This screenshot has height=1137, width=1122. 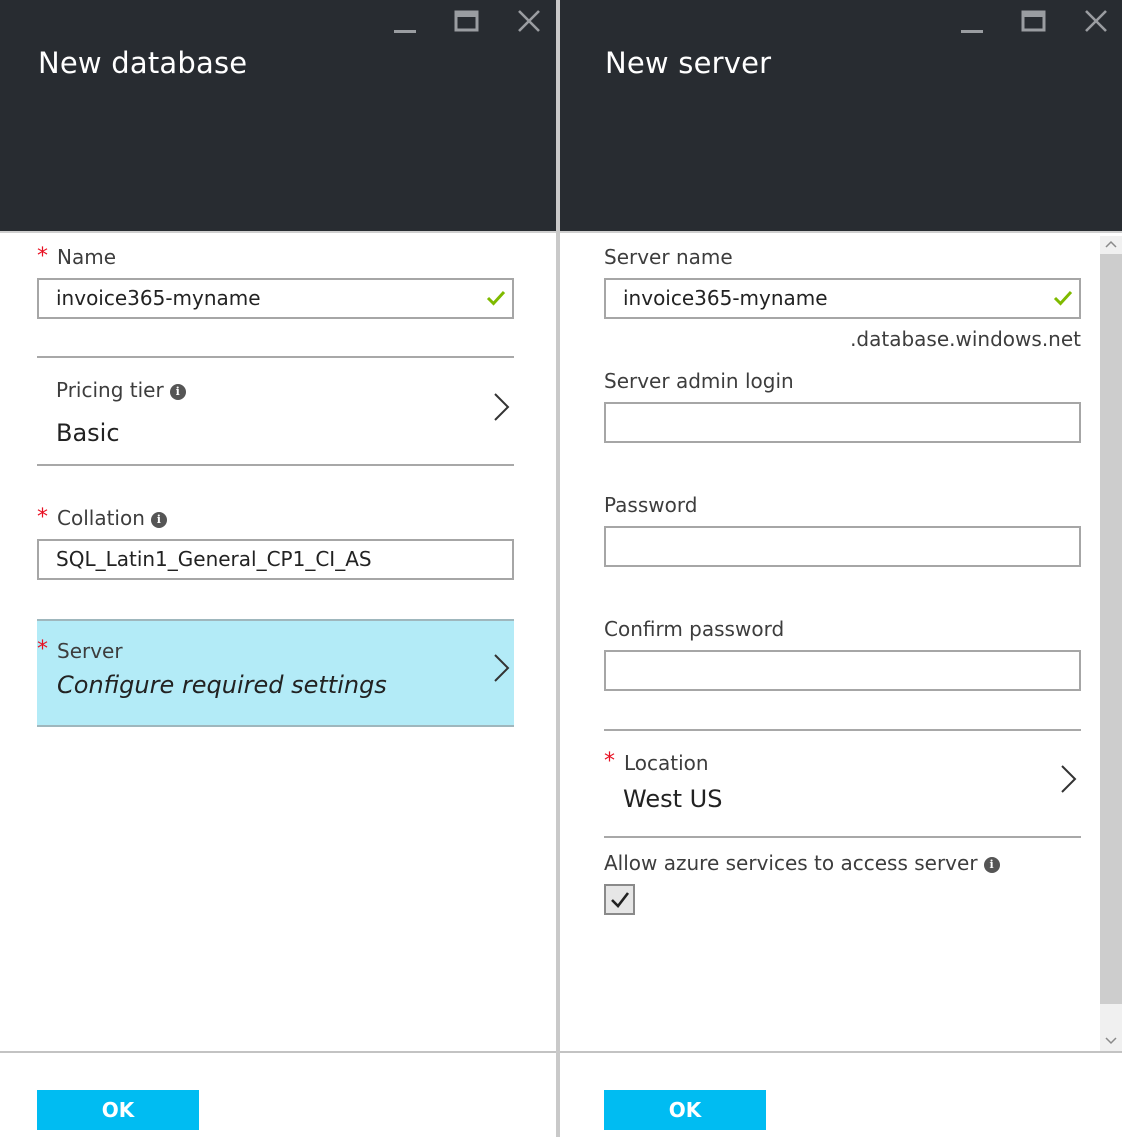 What do you see at coordinates (668, 257) in the screenshot?
I see `server-name-label: Server name` at bounding box center [668, 257].